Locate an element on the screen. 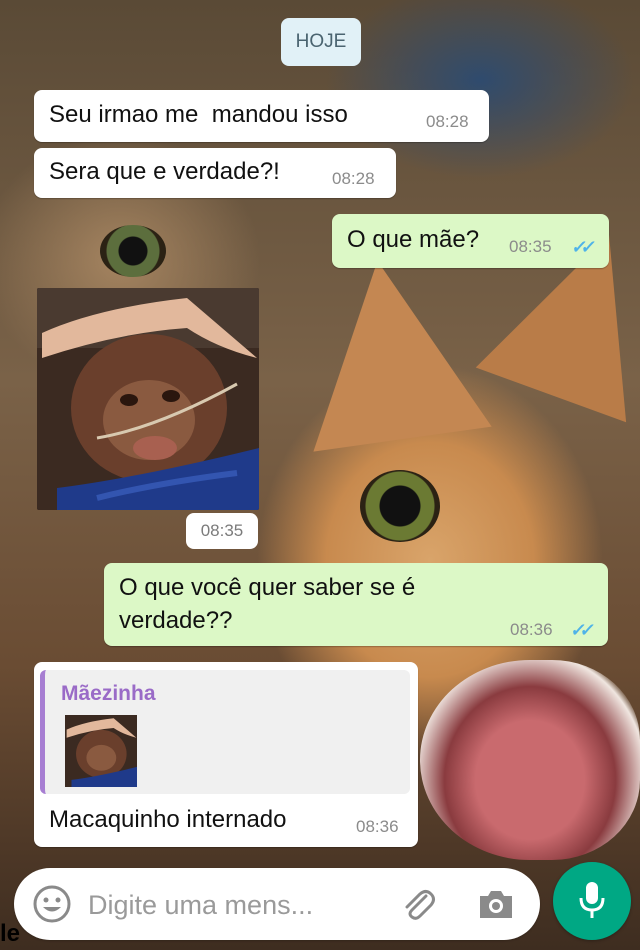 The image size is (640, 950). message-text-line2: verdade?? is located at coordinates (176, 620).